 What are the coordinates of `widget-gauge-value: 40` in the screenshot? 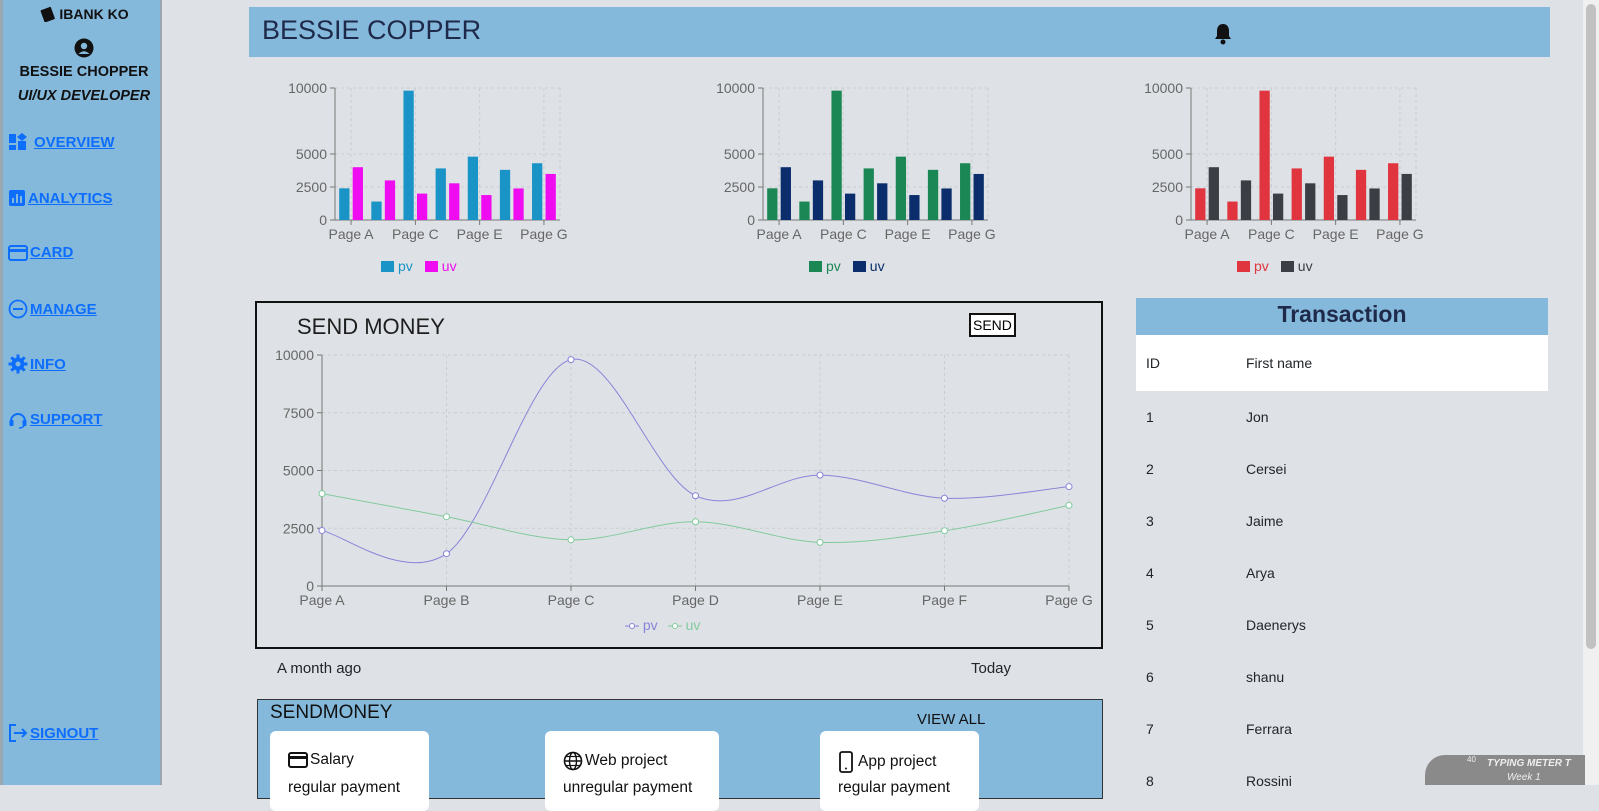 It's located at (1471, 759).